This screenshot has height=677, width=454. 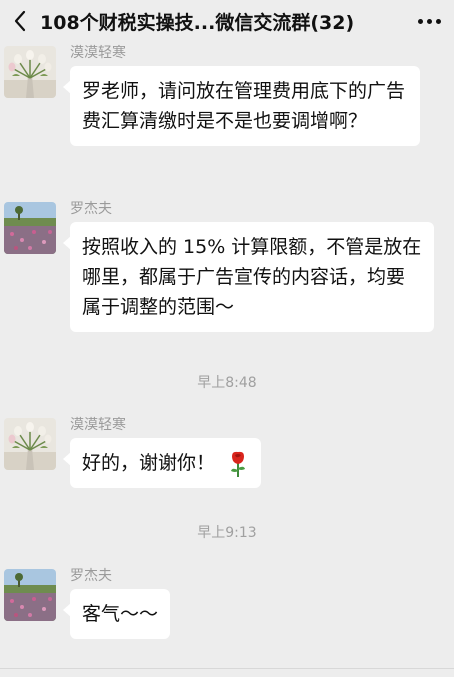 What do you see at coordinates (197, 22) in the screenshot?
I see `chat-title: 108个财税实操技...微信交流群(32)` at bounding box center [197, 22].